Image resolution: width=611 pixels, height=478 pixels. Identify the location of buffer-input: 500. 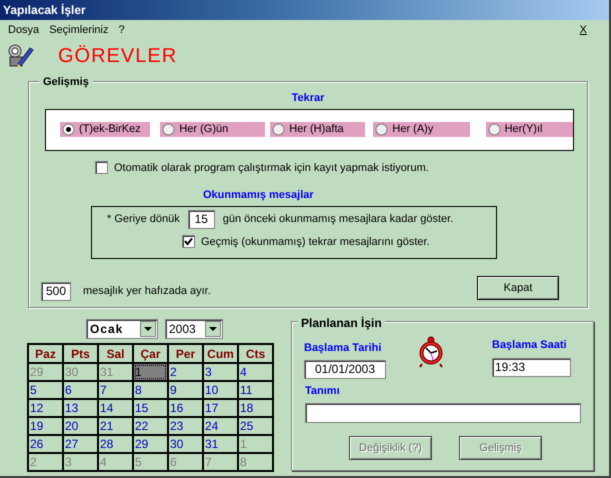
(56, 291).